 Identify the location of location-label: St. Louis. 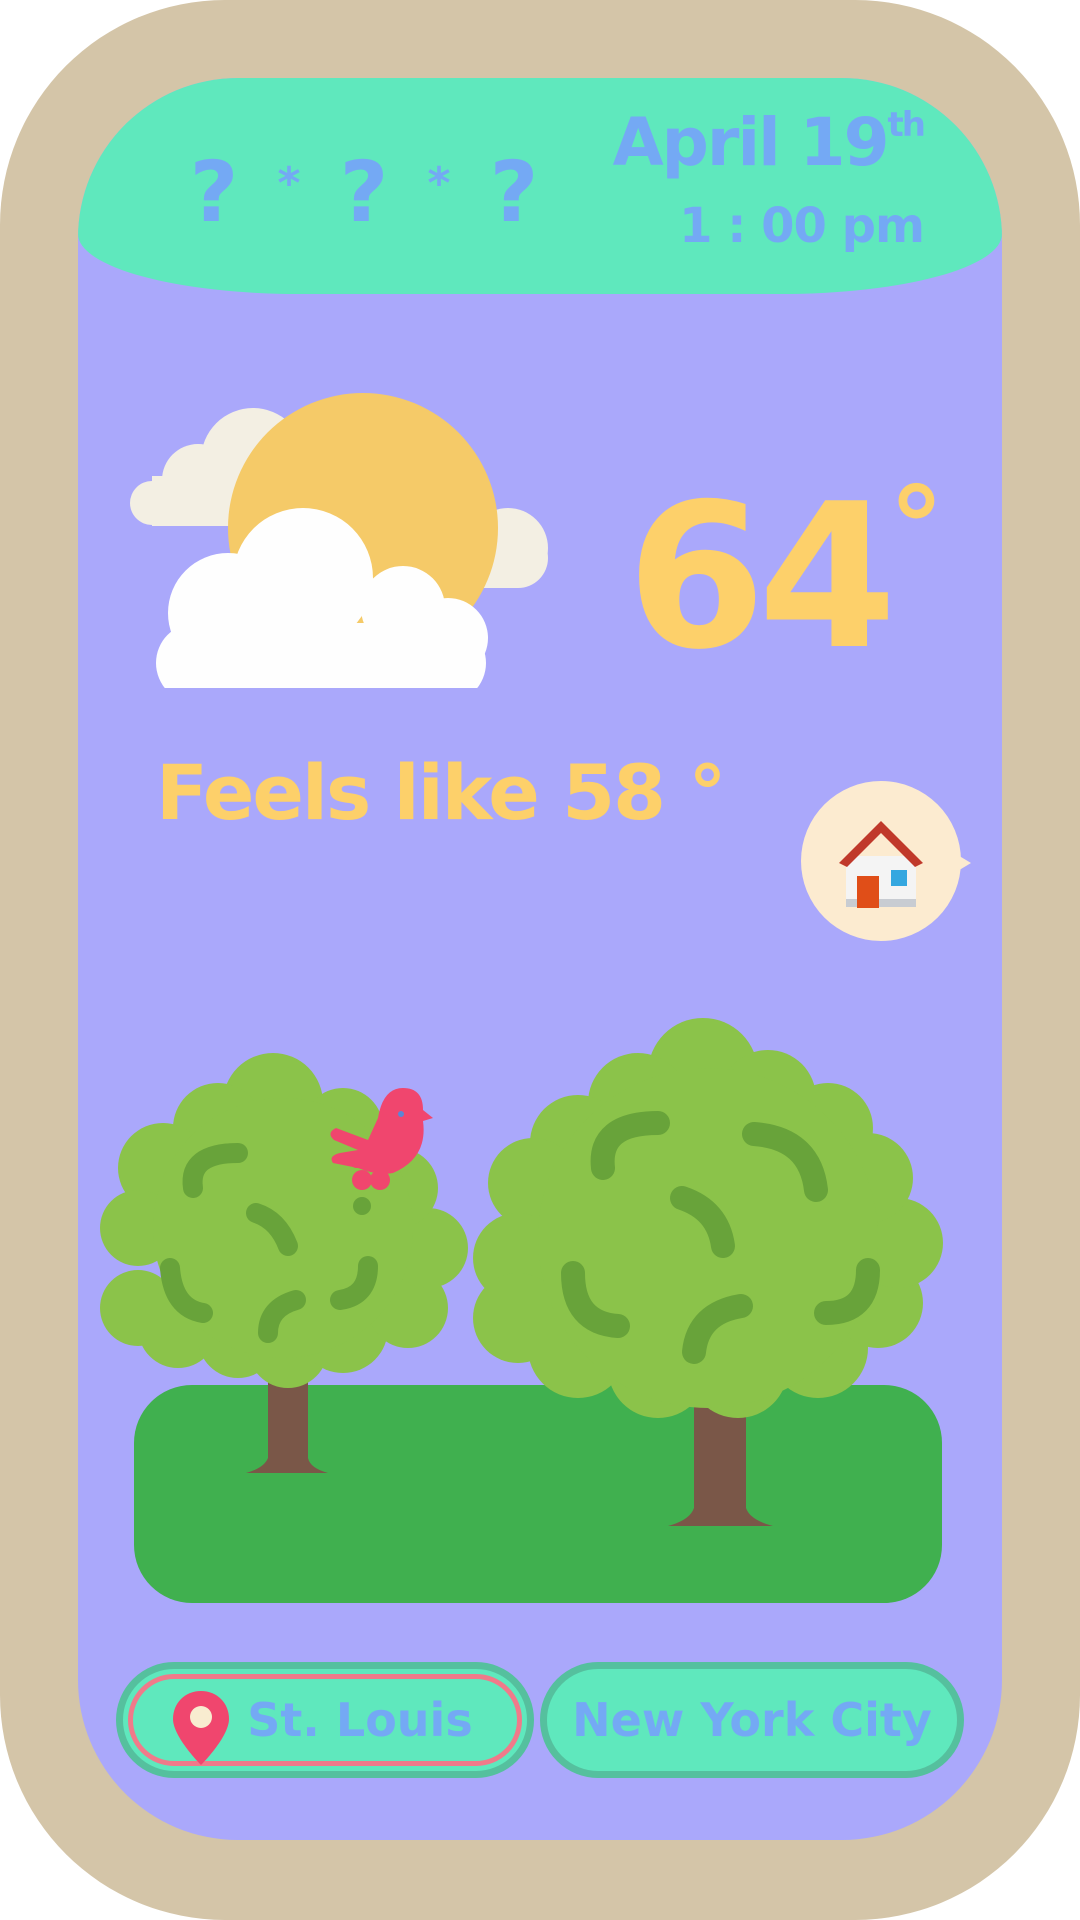
(360, 1720).